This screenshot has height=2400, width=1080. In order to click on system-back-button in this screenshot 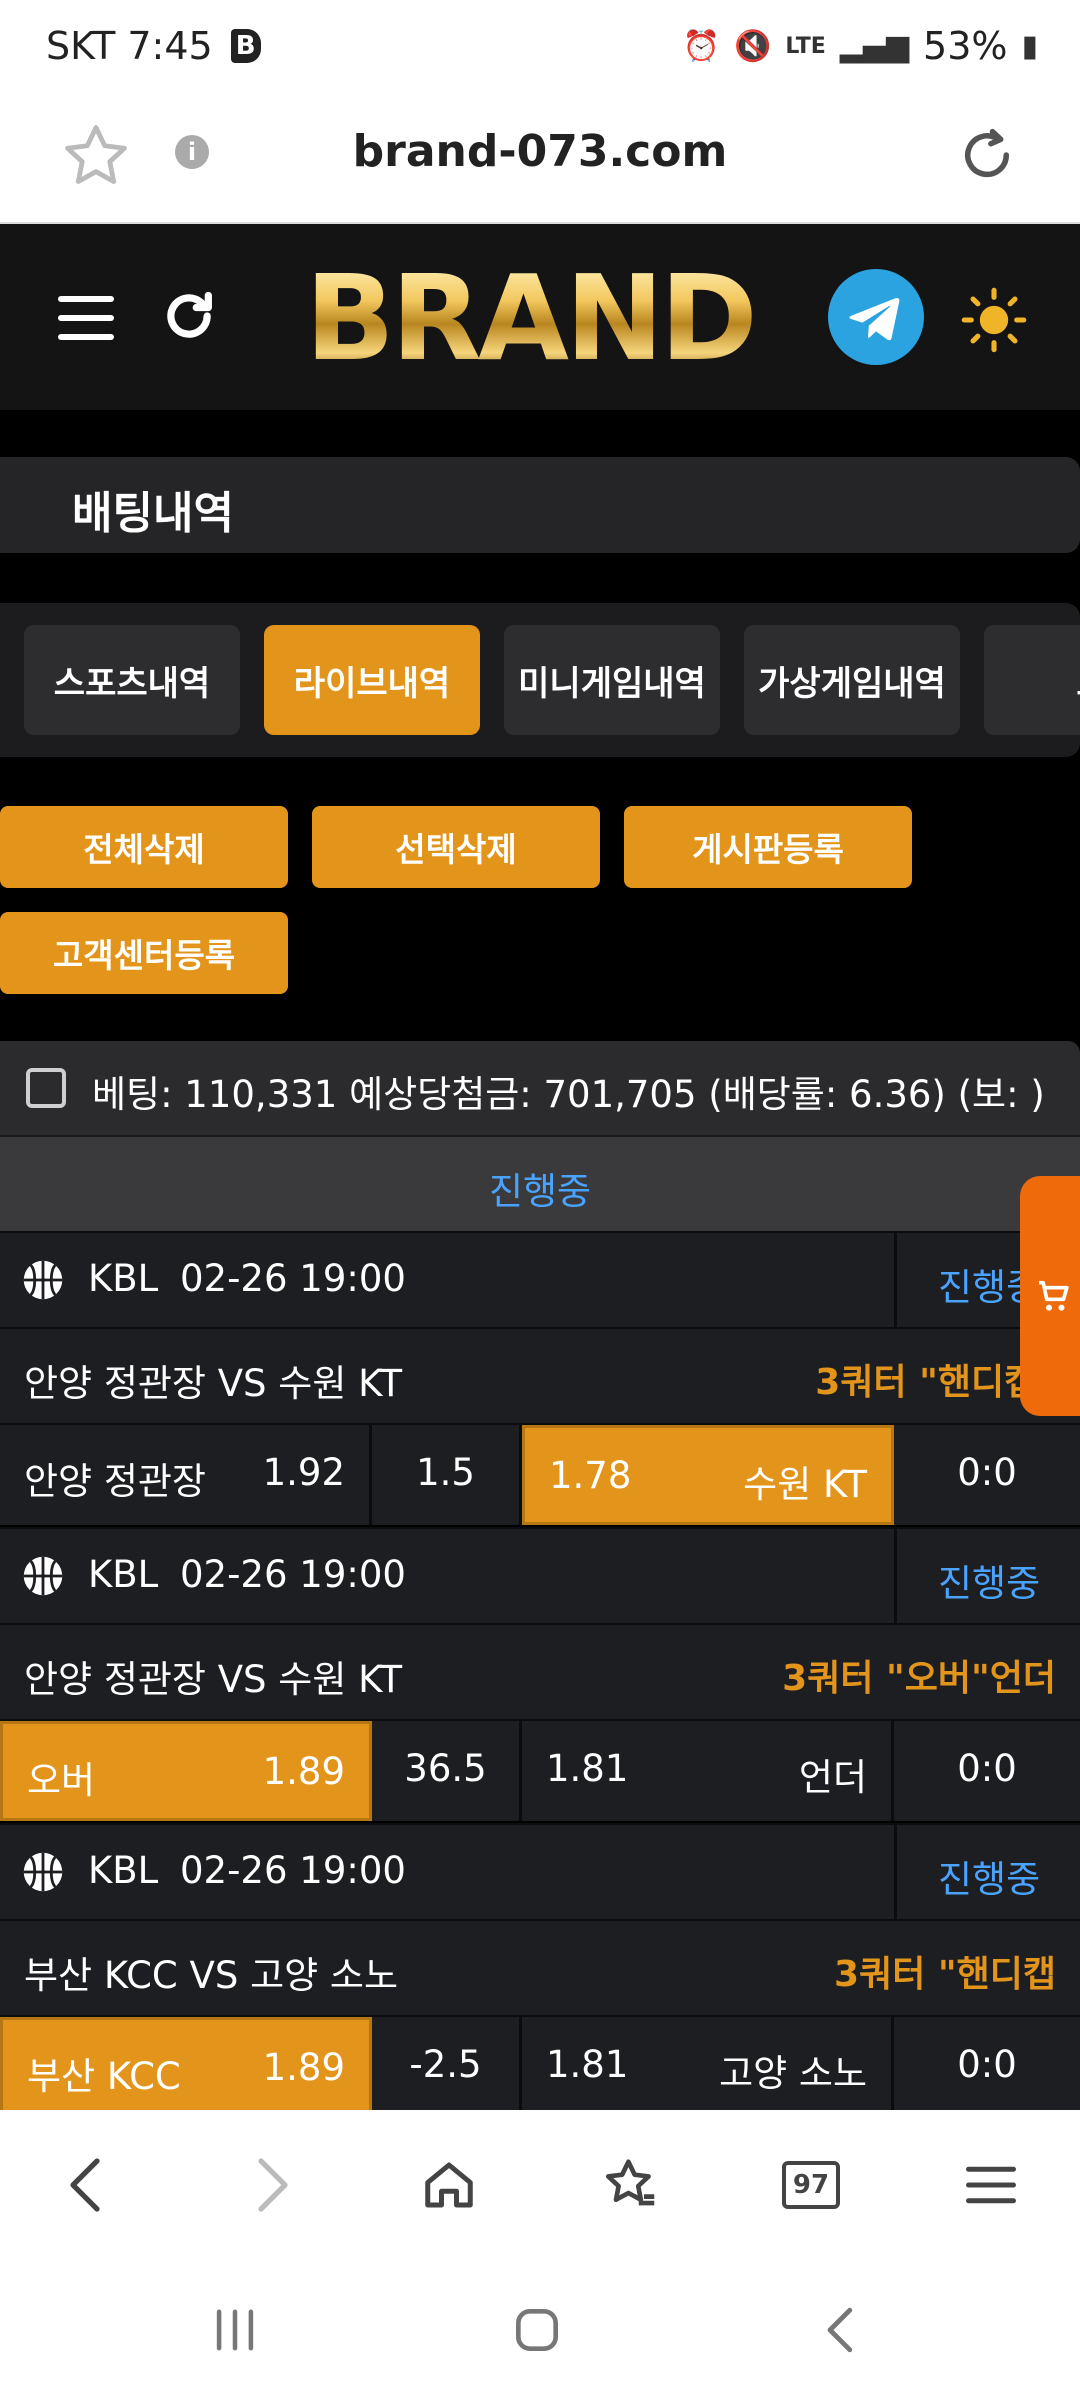, I will do `click(841, 2330)`.